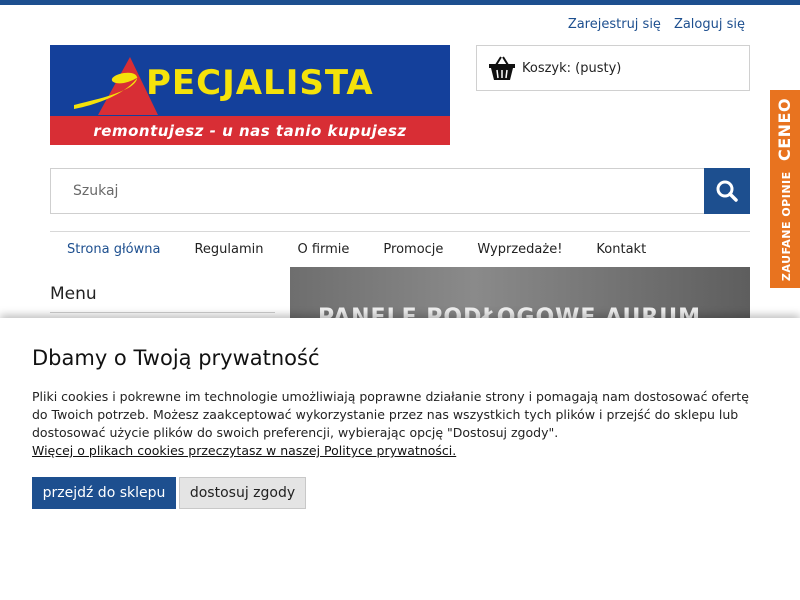 The width and height of the screenshot is (800, 600). What do you see at coordinates (614, 24) in the screenshot?
I see `register-link: Zarejestruj się` at bounding box center [614, 24].